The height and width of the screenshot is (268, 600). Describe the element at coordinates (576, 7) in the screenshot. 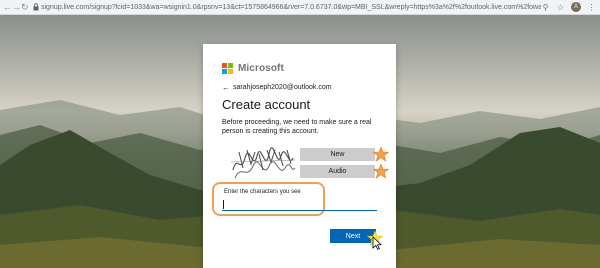

I see `profile-avatar: A` at that location.